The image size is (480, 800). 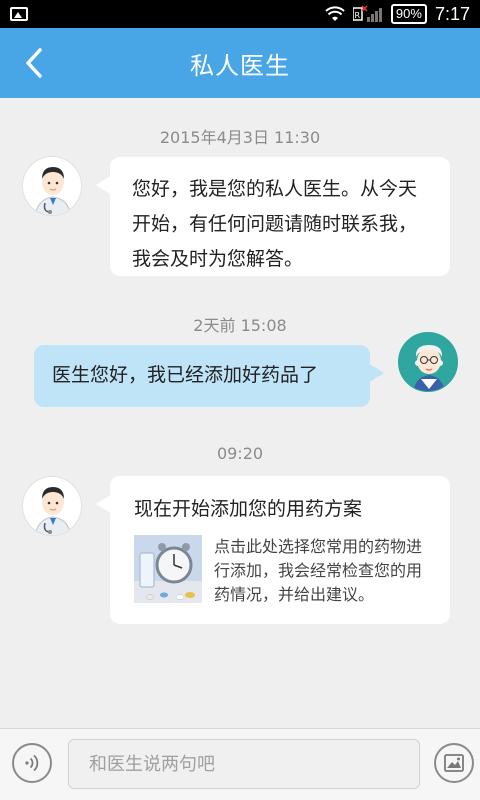 I want to click on message-timestamp: 09:20, so click(x=240, y=453).